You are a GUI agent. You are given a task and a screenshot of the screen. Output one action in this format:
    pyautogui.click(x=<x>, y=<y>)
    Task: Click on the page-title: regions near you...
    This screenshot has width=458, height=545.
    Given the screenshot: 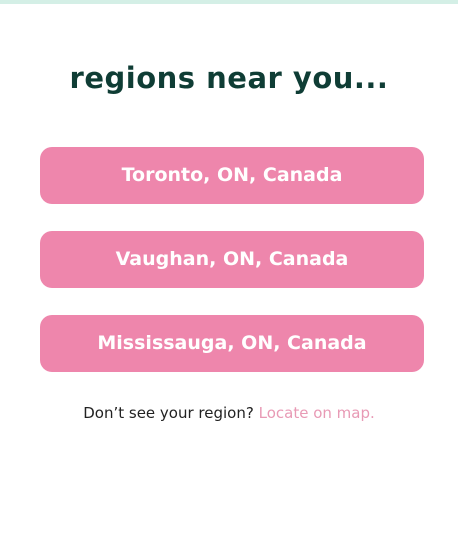 What is the action you would take?
    pyautogui.click(x=229, y=78)
    